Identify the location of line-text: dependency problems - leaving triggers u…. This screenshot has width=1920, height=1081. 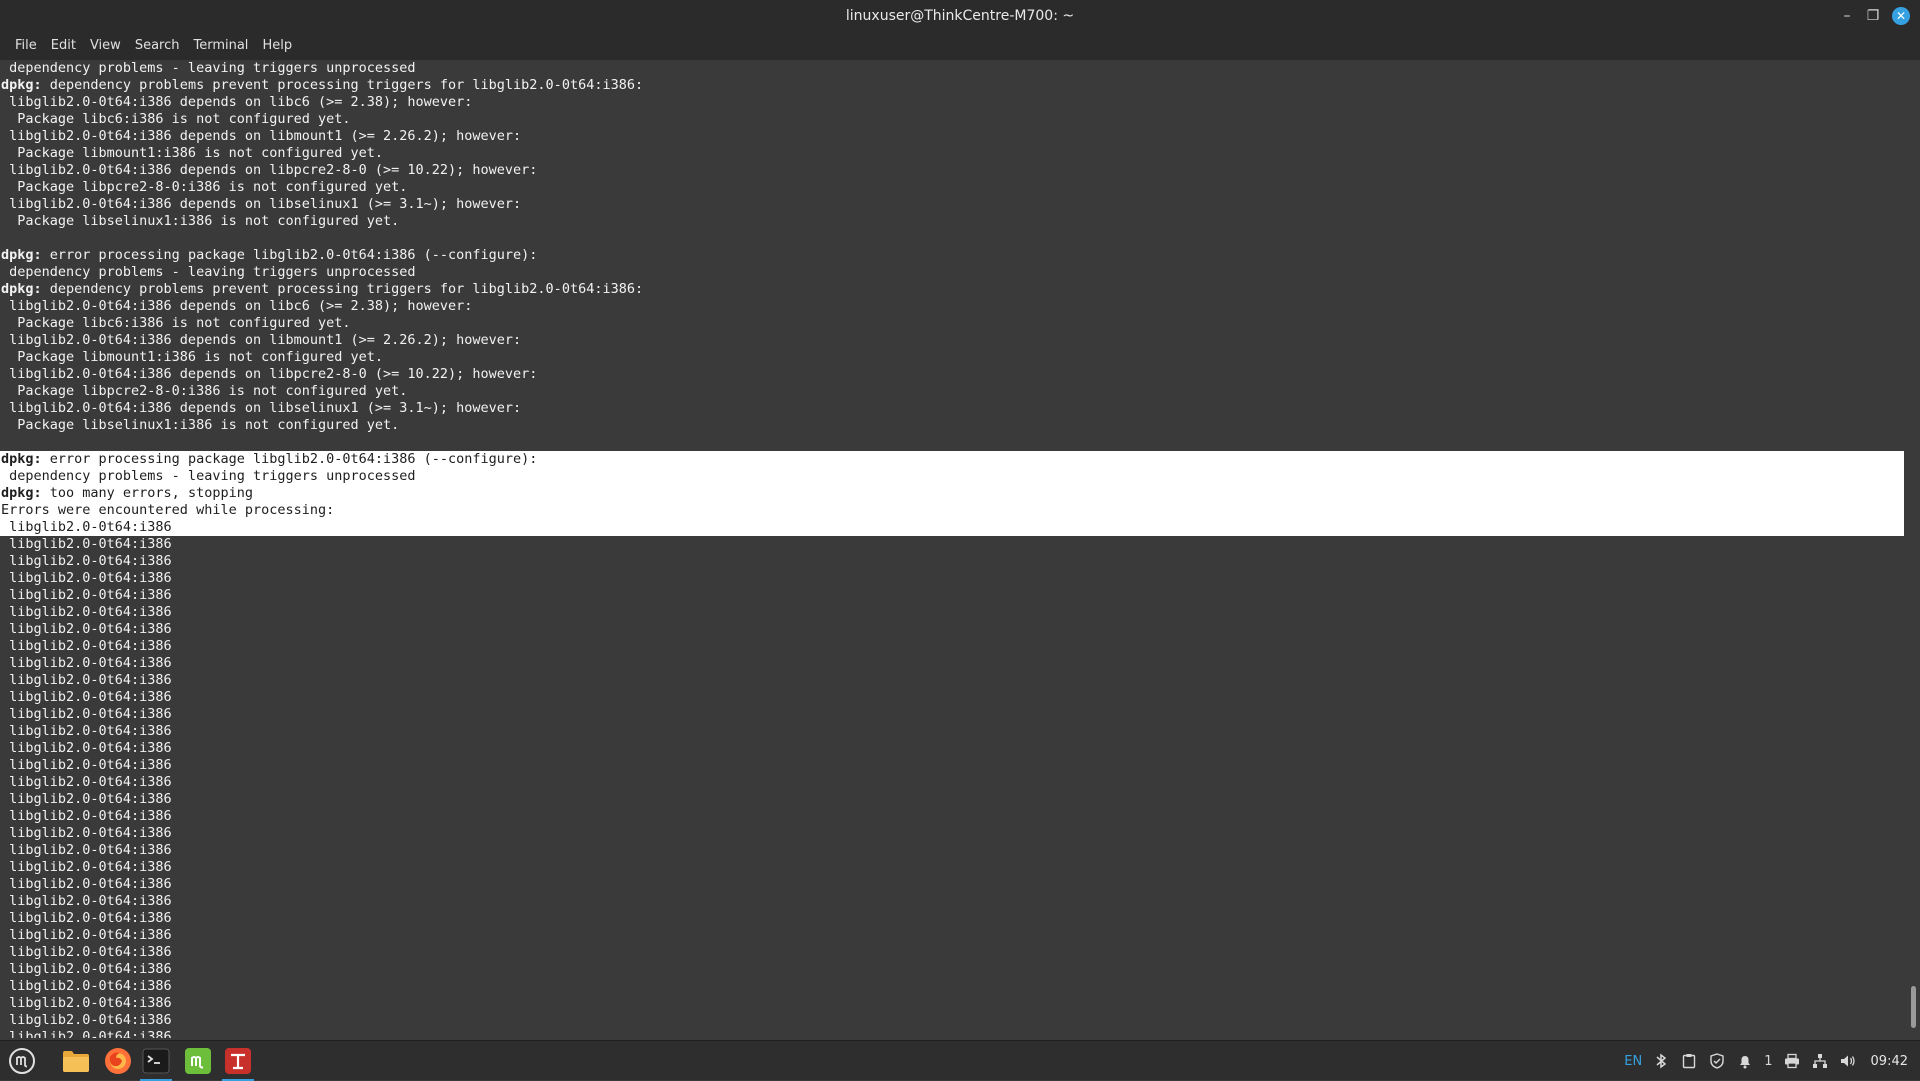
(208, 476).